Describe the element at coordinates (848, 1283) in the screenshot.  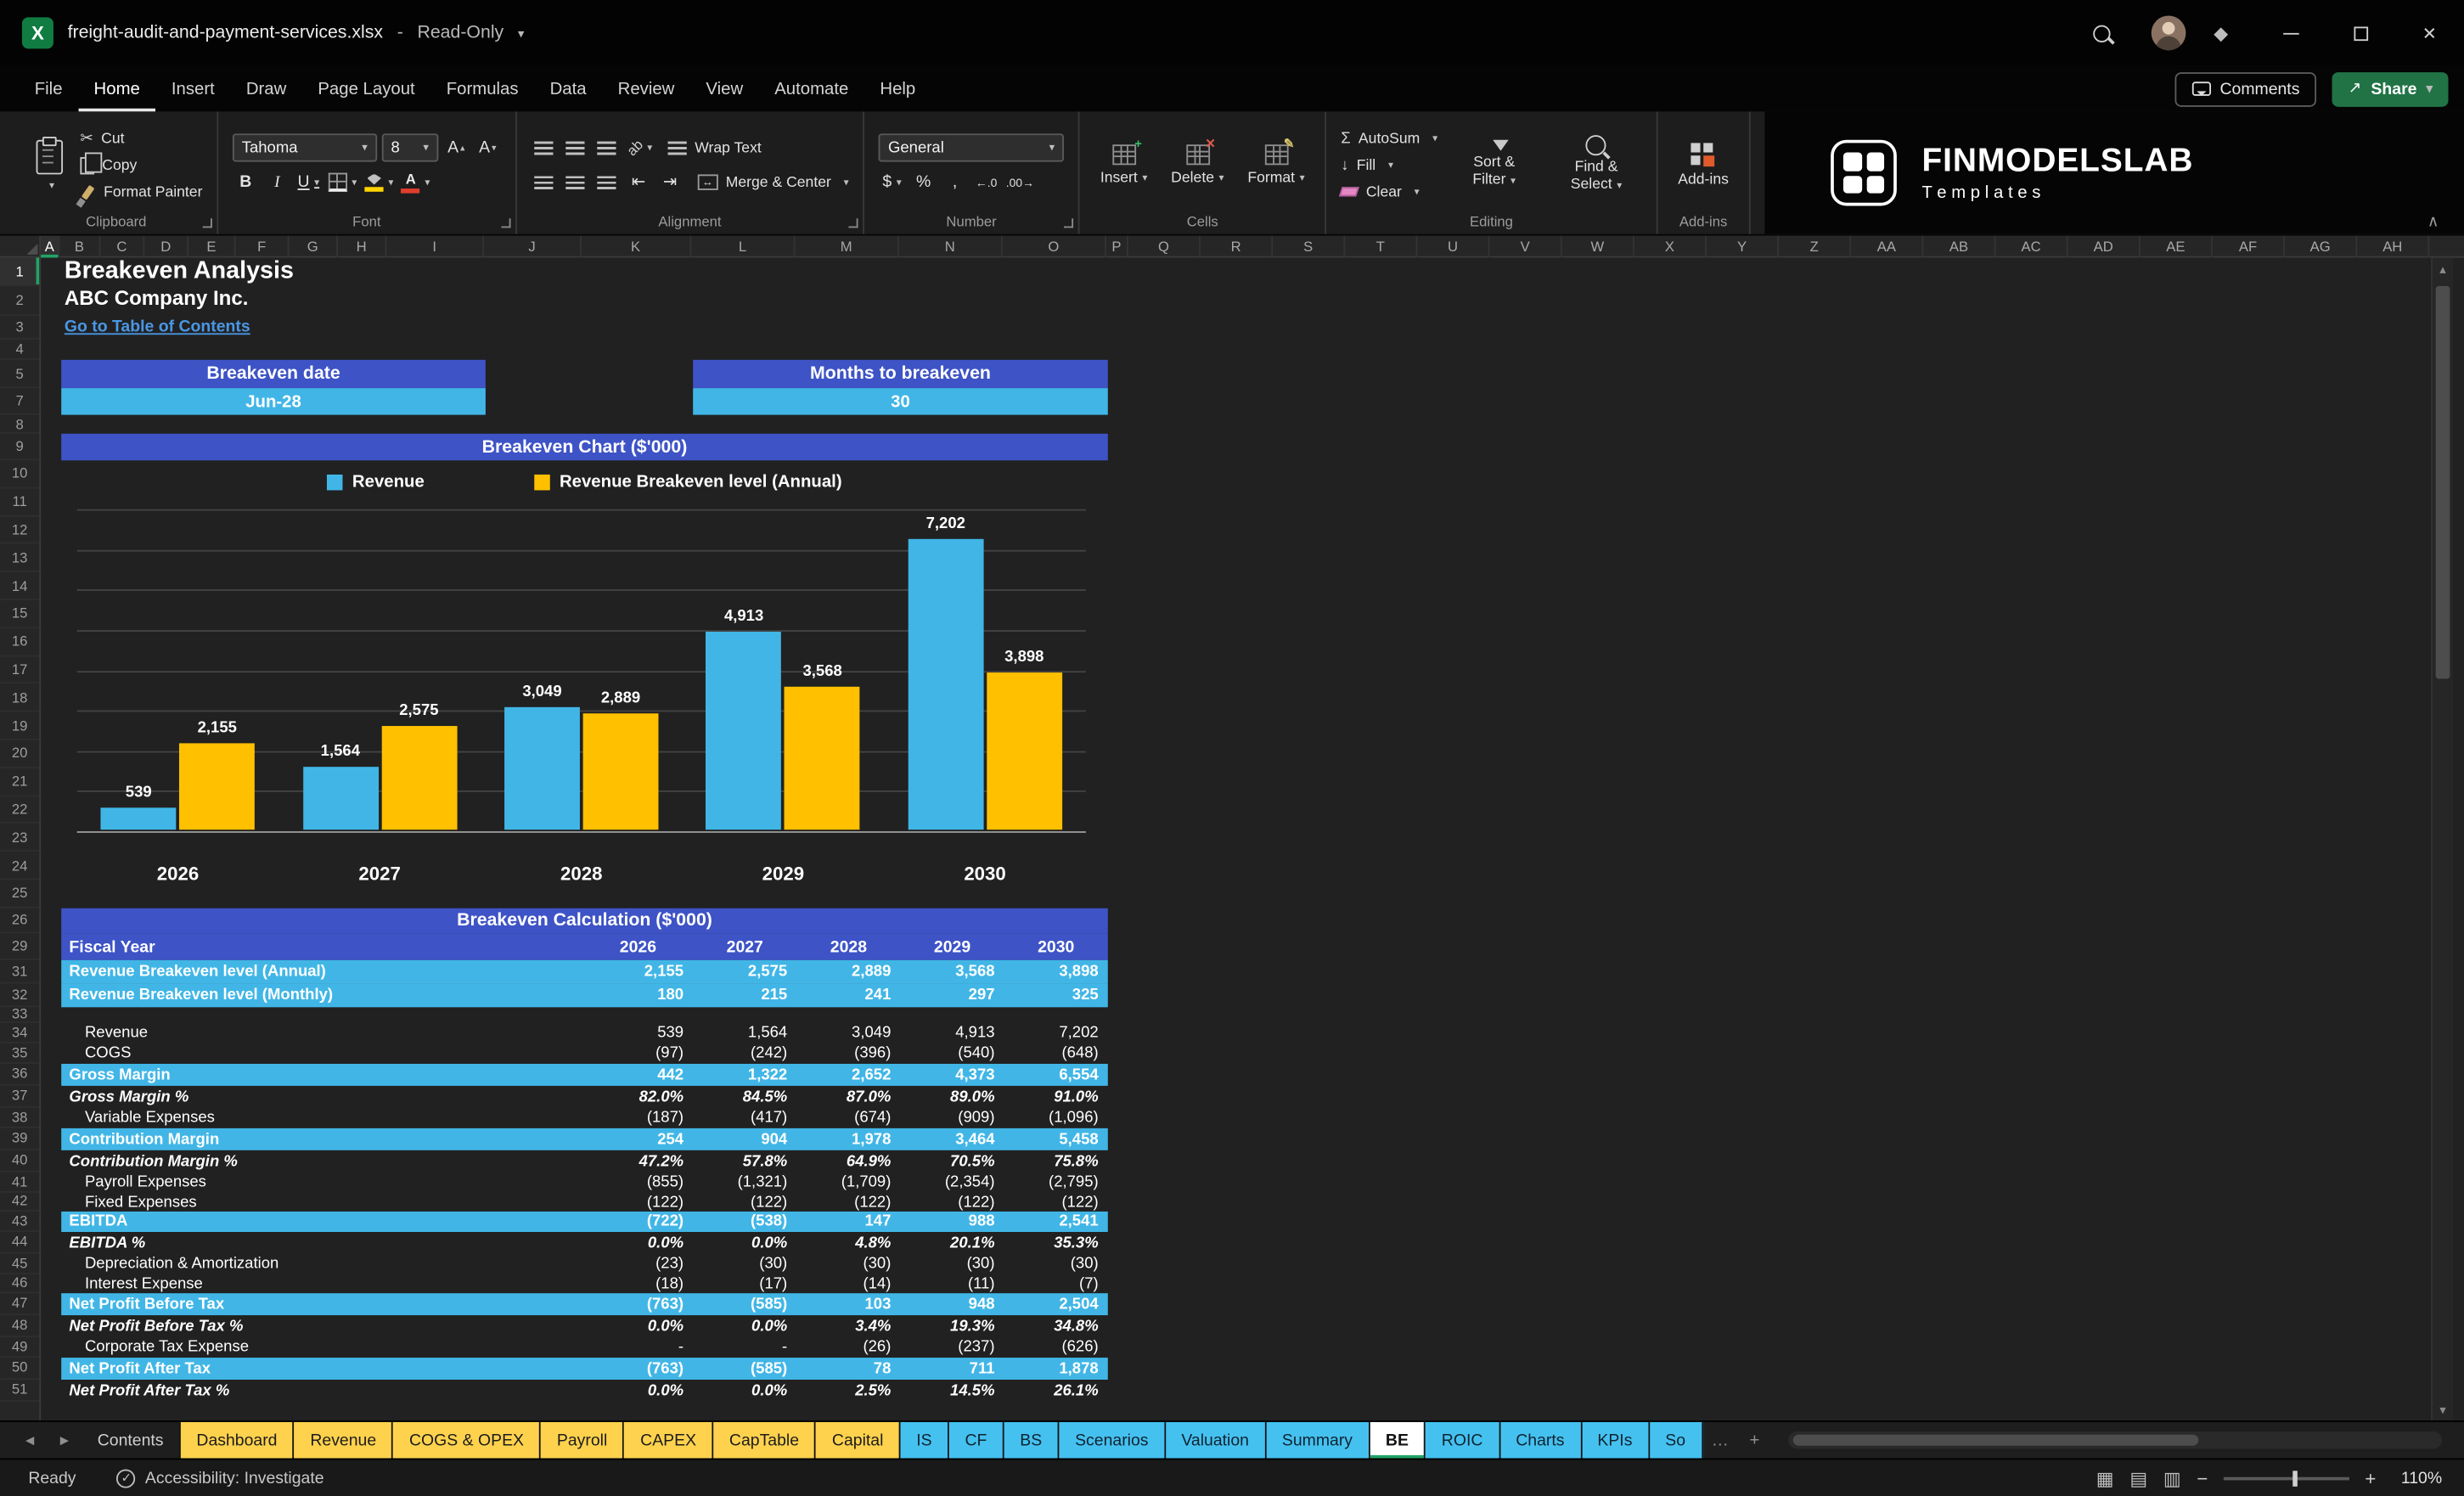
I see `cell-value: (14)` at that location.